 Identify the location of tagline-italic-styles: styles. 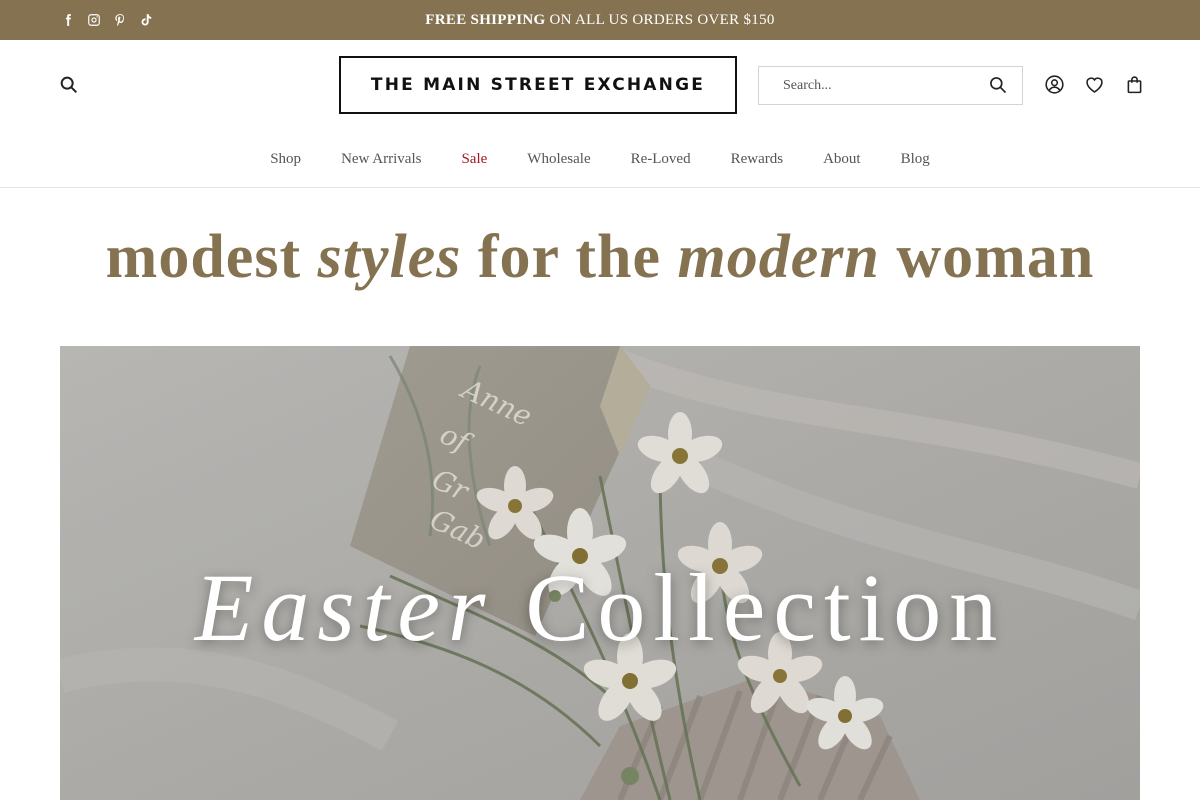
(389, 257).